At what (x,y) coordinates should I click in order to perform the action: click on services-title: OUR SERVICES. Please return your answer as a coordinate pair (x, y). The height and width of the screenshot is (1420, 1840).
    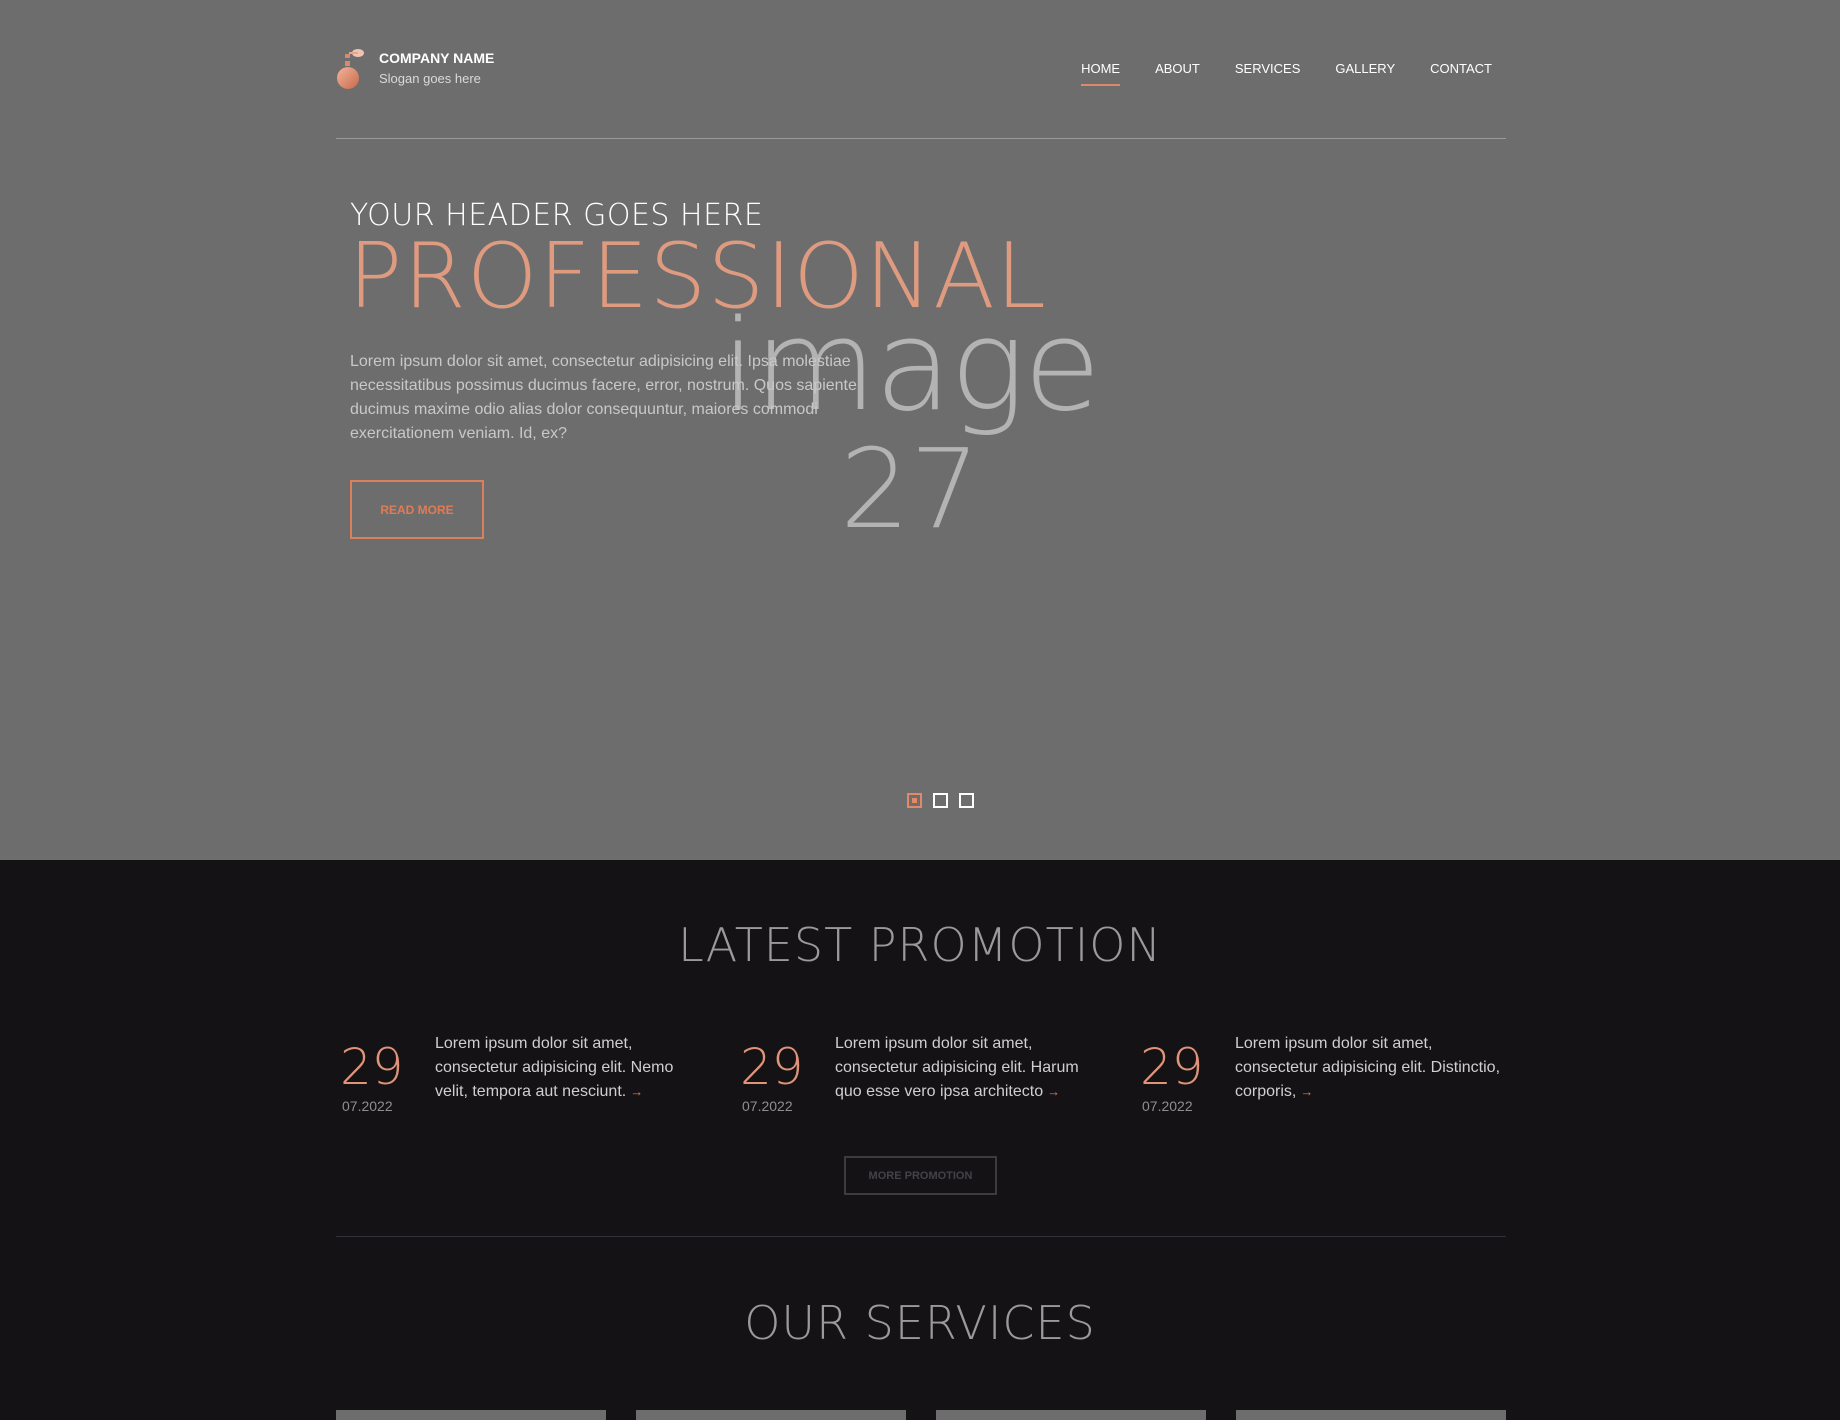
    Looking at the image, I should click on (920, 1323).